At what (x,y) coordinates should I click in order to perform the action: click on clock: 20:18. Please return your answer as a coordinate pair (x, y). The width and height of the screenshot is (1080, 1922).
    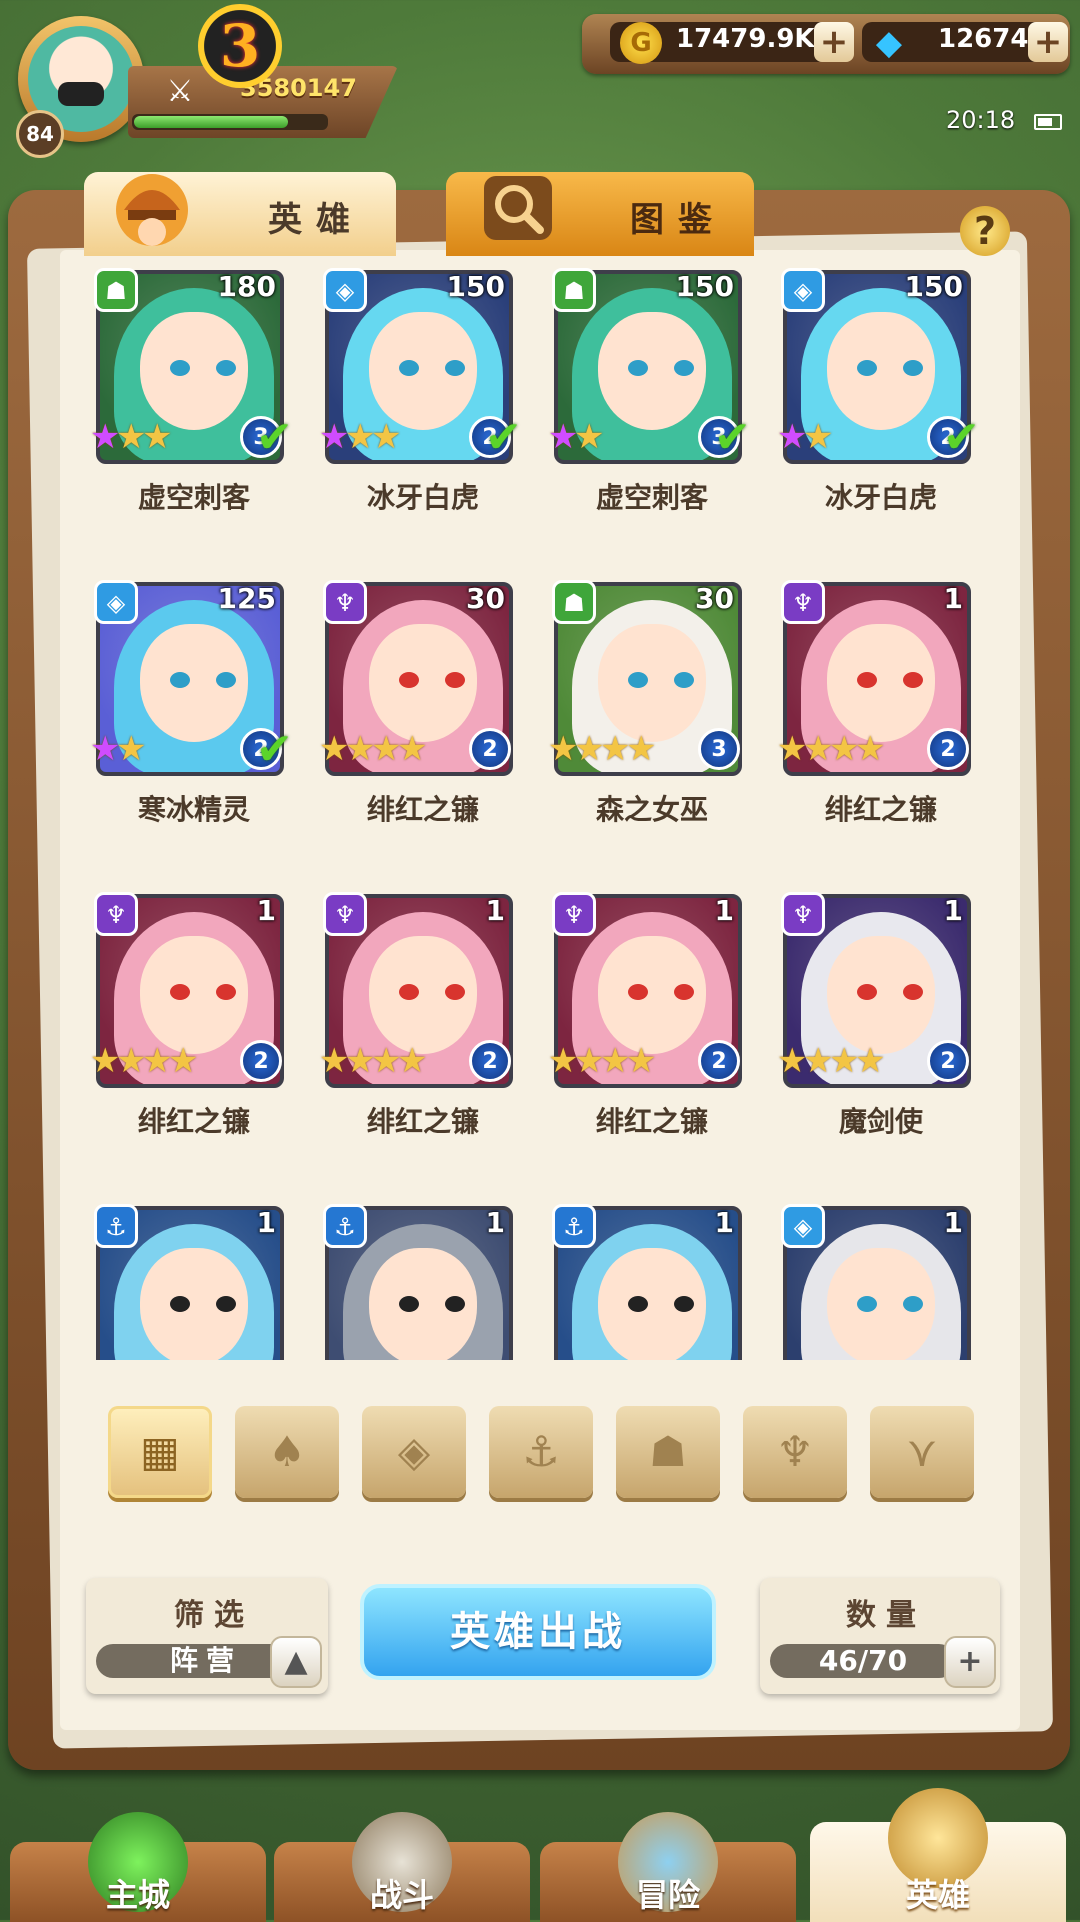
    Looking at the image, I should click on (981, 120).